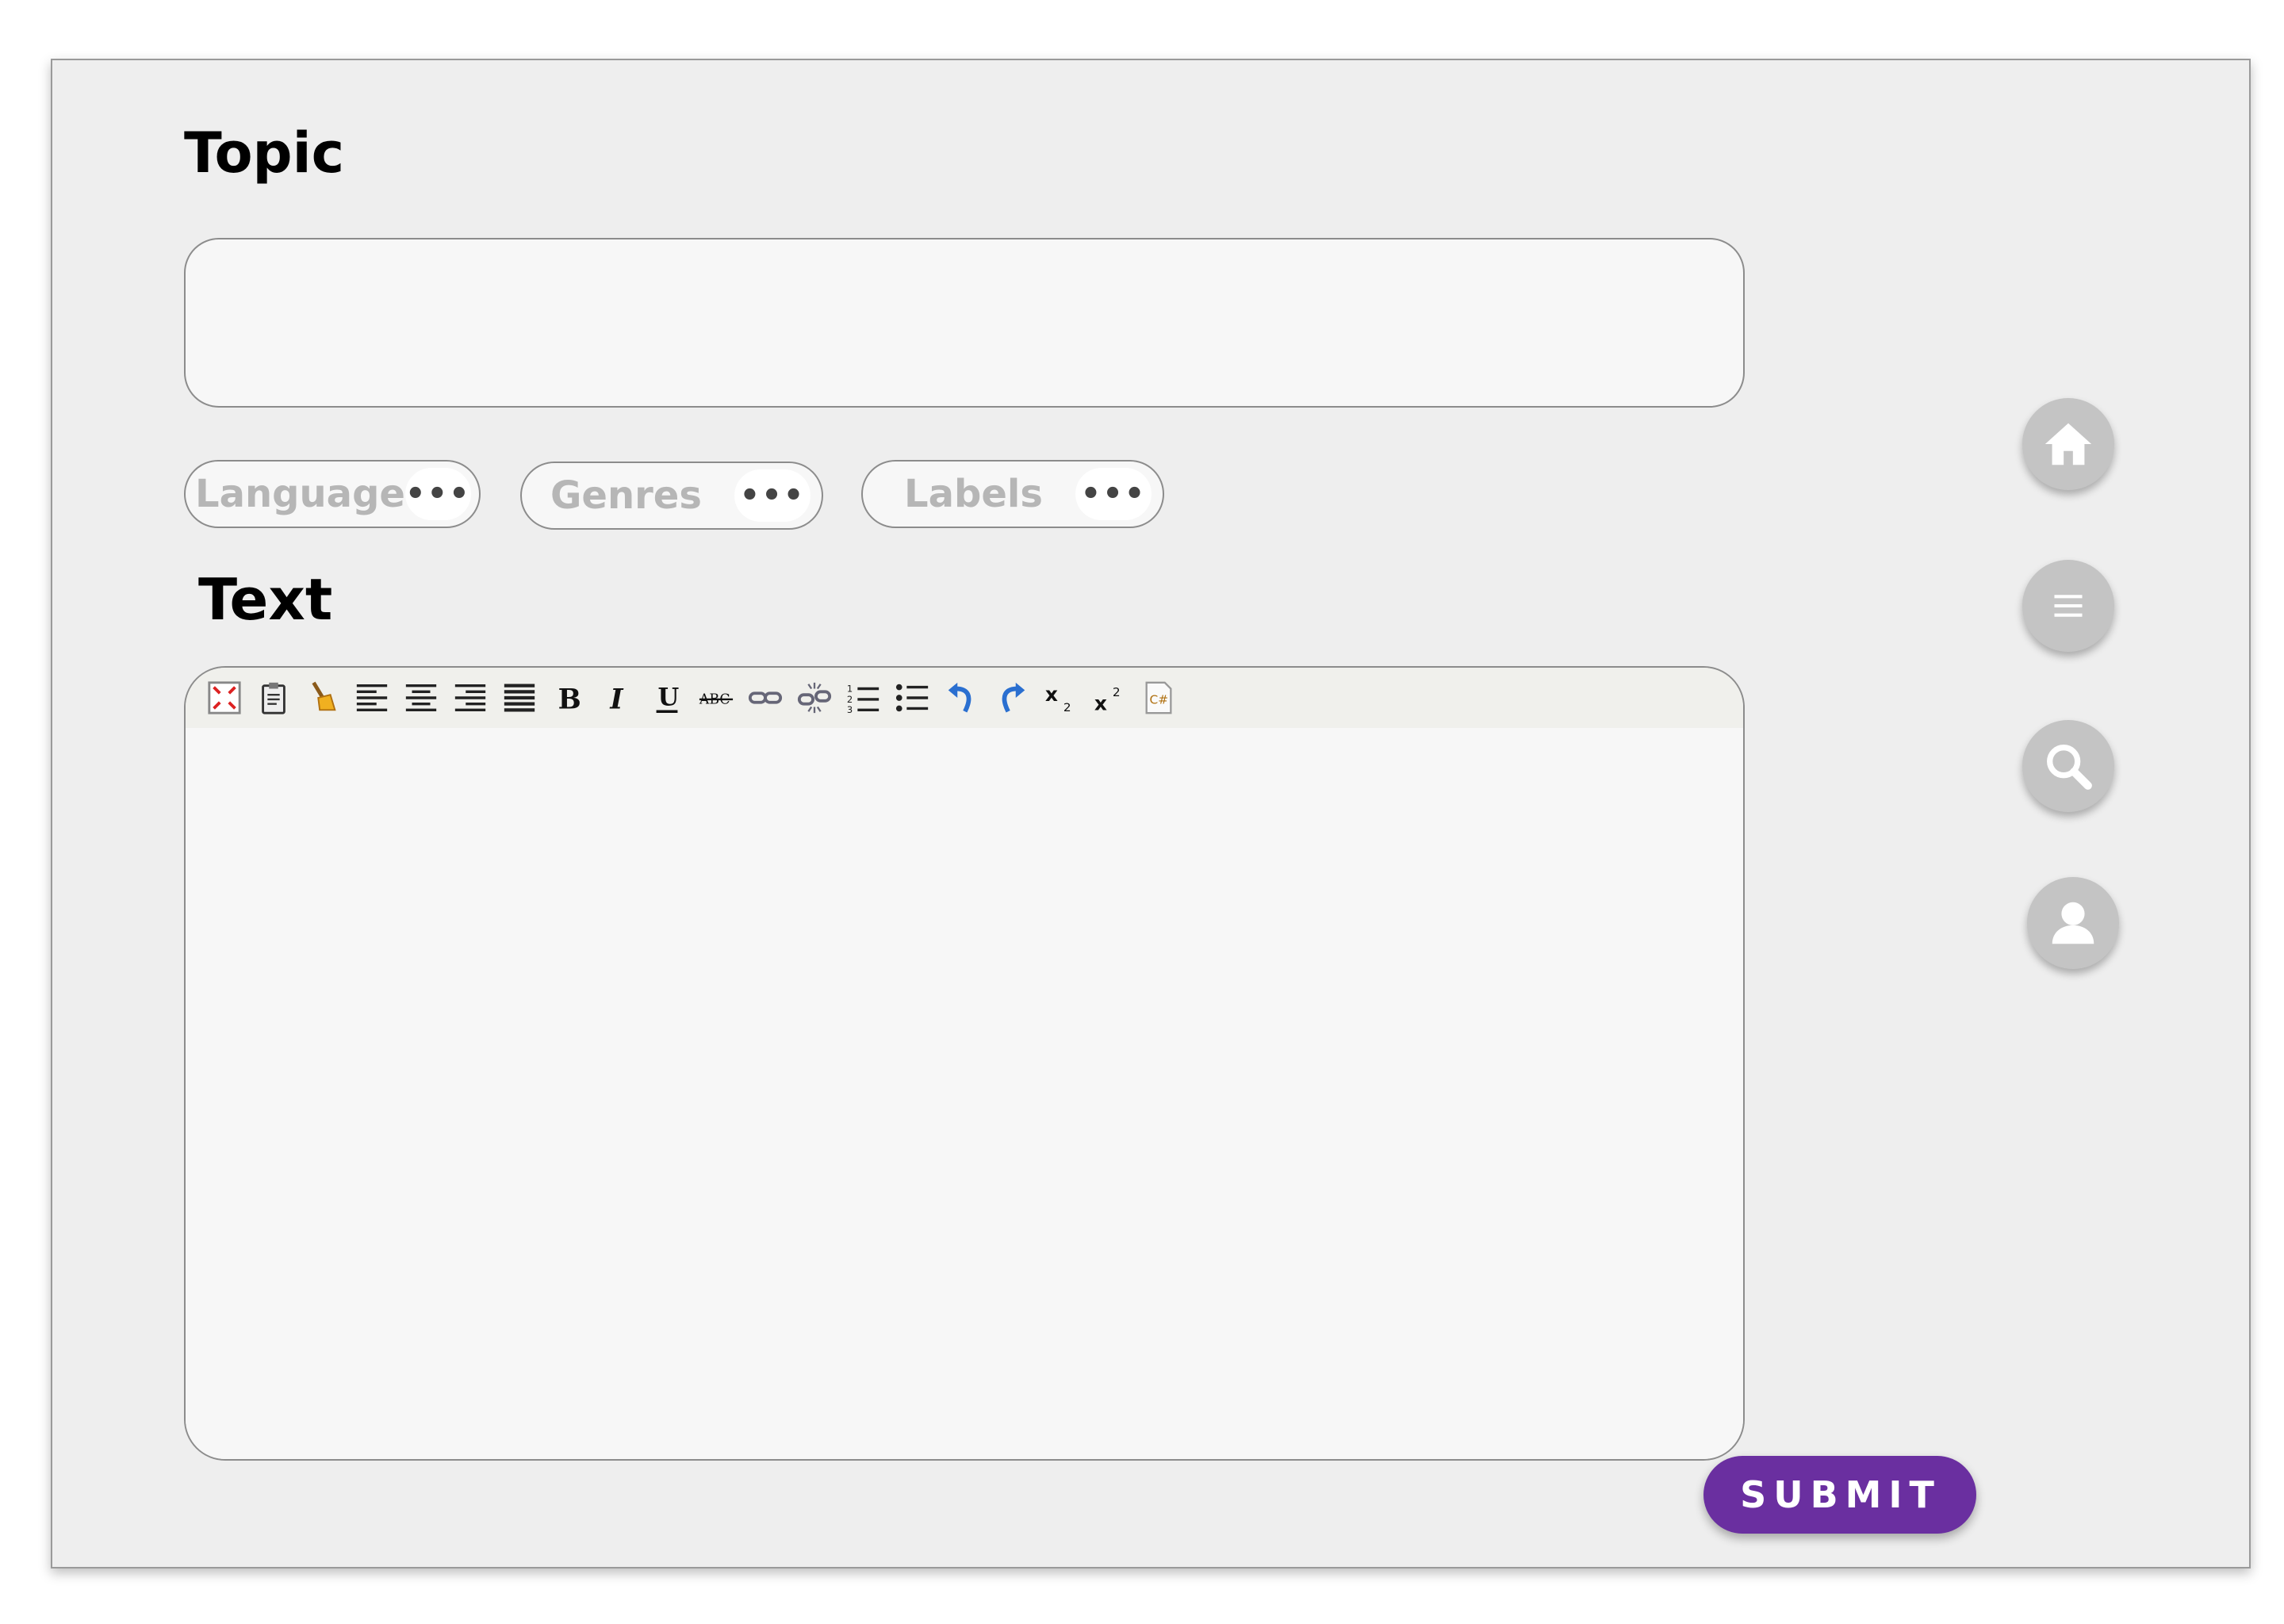 The height and width of the screenshot is (1624, 2284). I want to click on search-icon, so click(2069, 767).